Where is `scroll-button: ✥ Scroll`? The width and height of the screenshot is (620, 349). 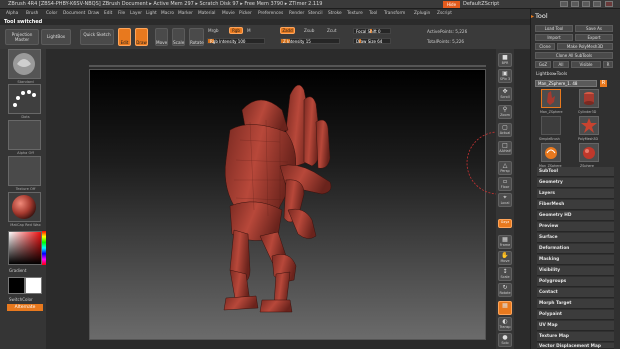
scroll-button: ✥ Scroll is located at coordinates (505, 94).